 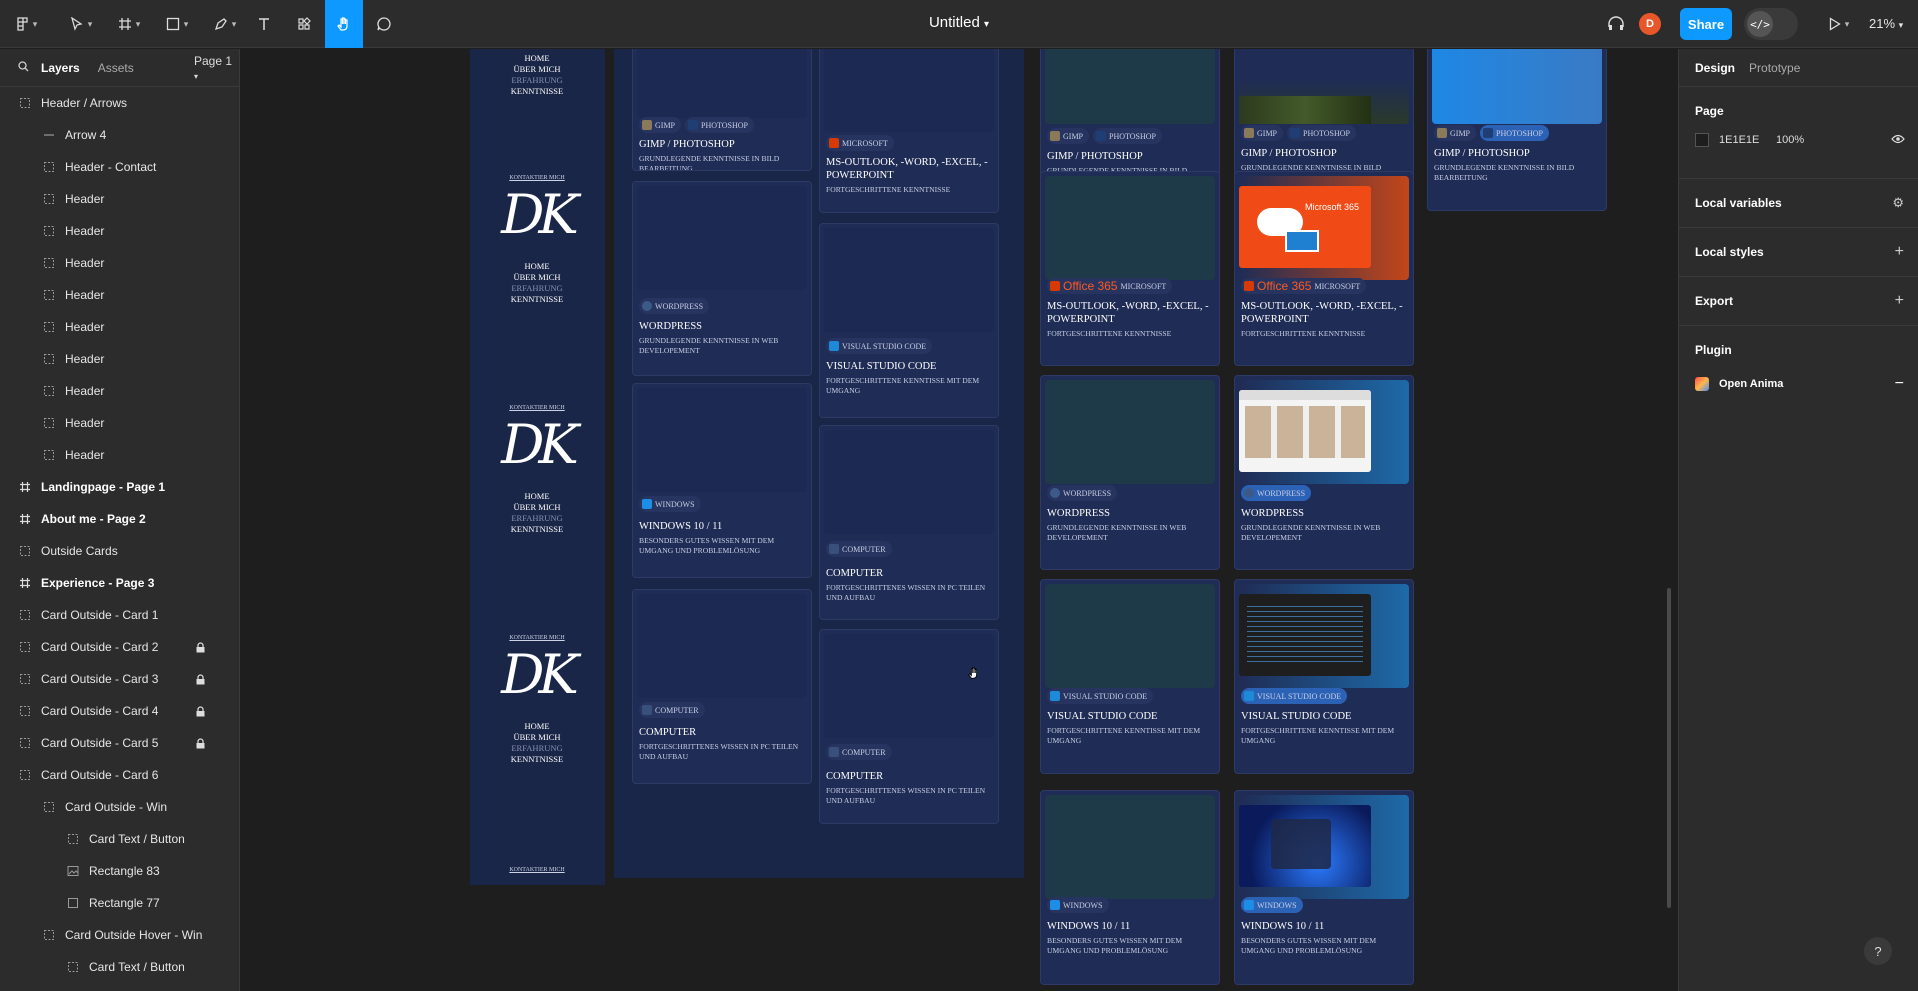 What do you see at coordinates (1702, 140) in the screenshot?
I see `page-color-swatch` at bounding box center [1702, 140].